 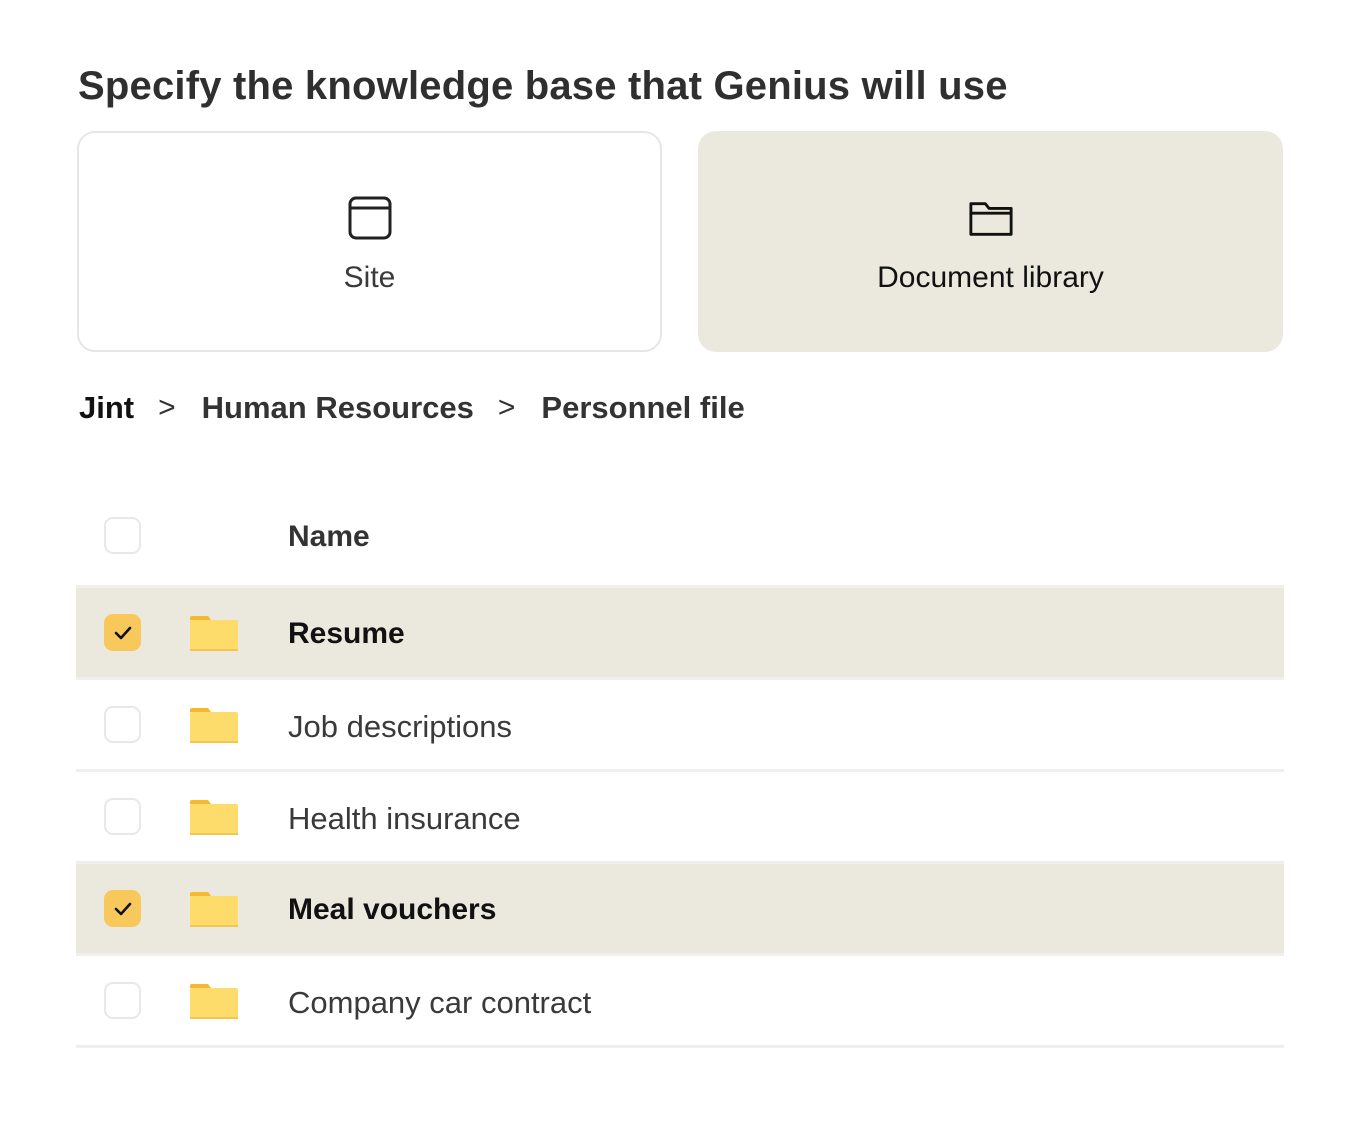 What do you see at coordinates (369, 241) in the screenshot?
I see `site-option-card: Site` at bounding box center [369, 241].